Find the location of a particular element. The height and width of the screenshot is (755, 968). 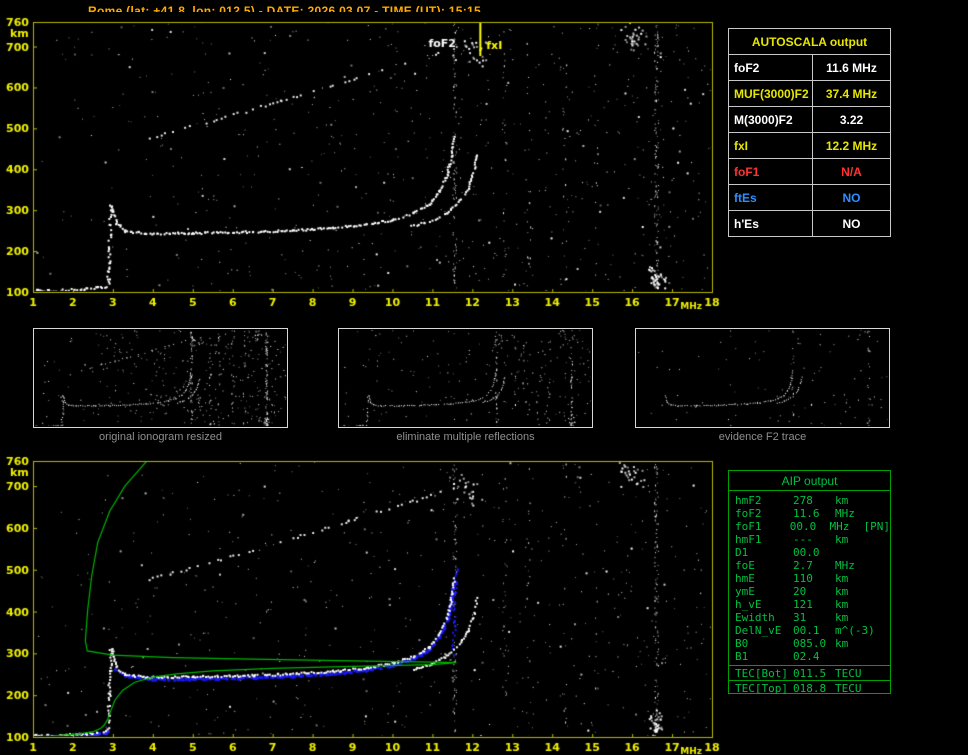

aip-row-ymE: ymE 20 km is located at coordinates (809, 591).